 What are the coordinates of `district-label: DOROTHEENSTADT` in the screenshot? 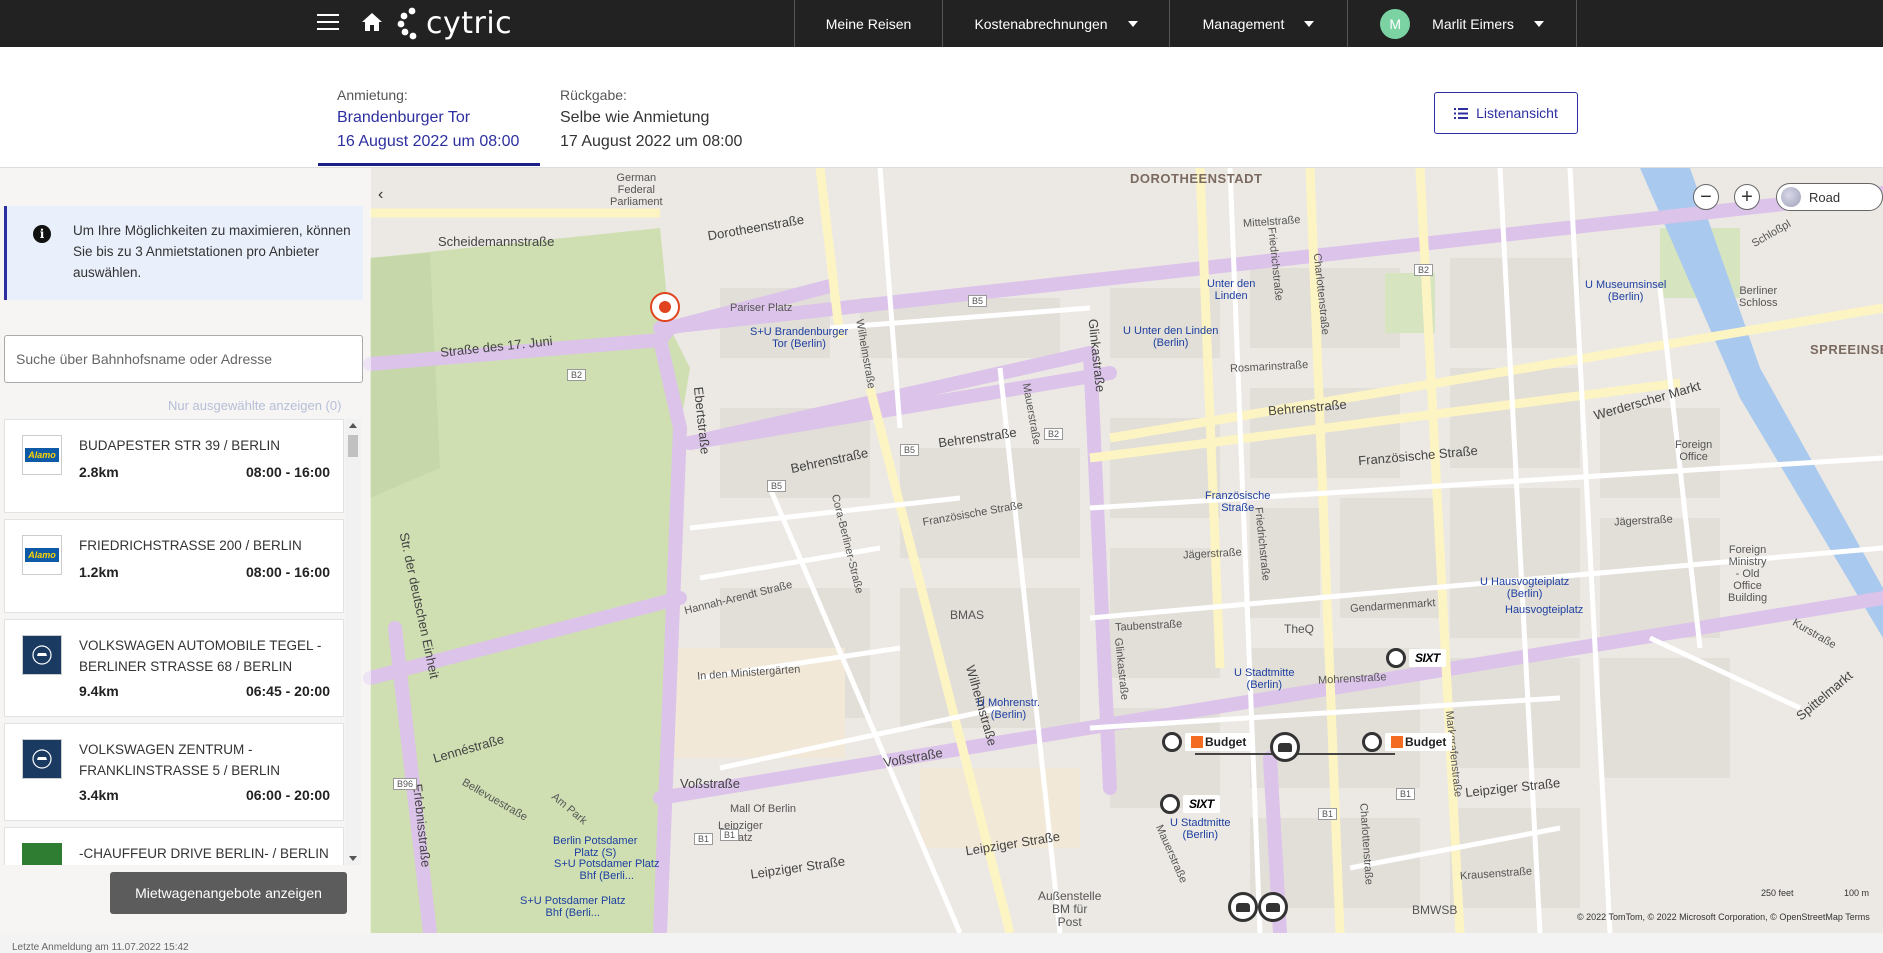 It's located at (1196, 178).